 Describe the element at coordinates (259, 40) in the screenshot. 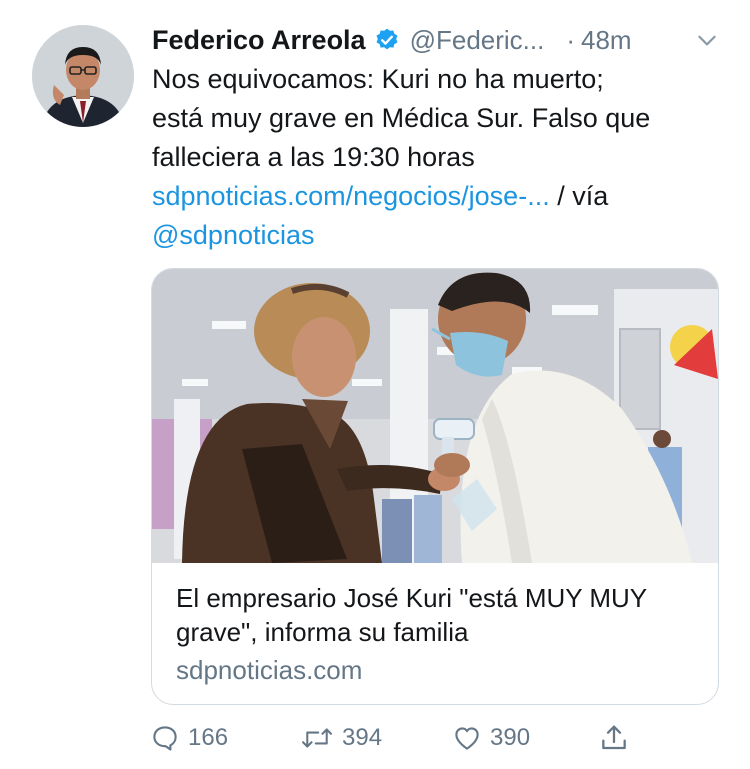

I see `author-name: Federico Arreola` at that location.